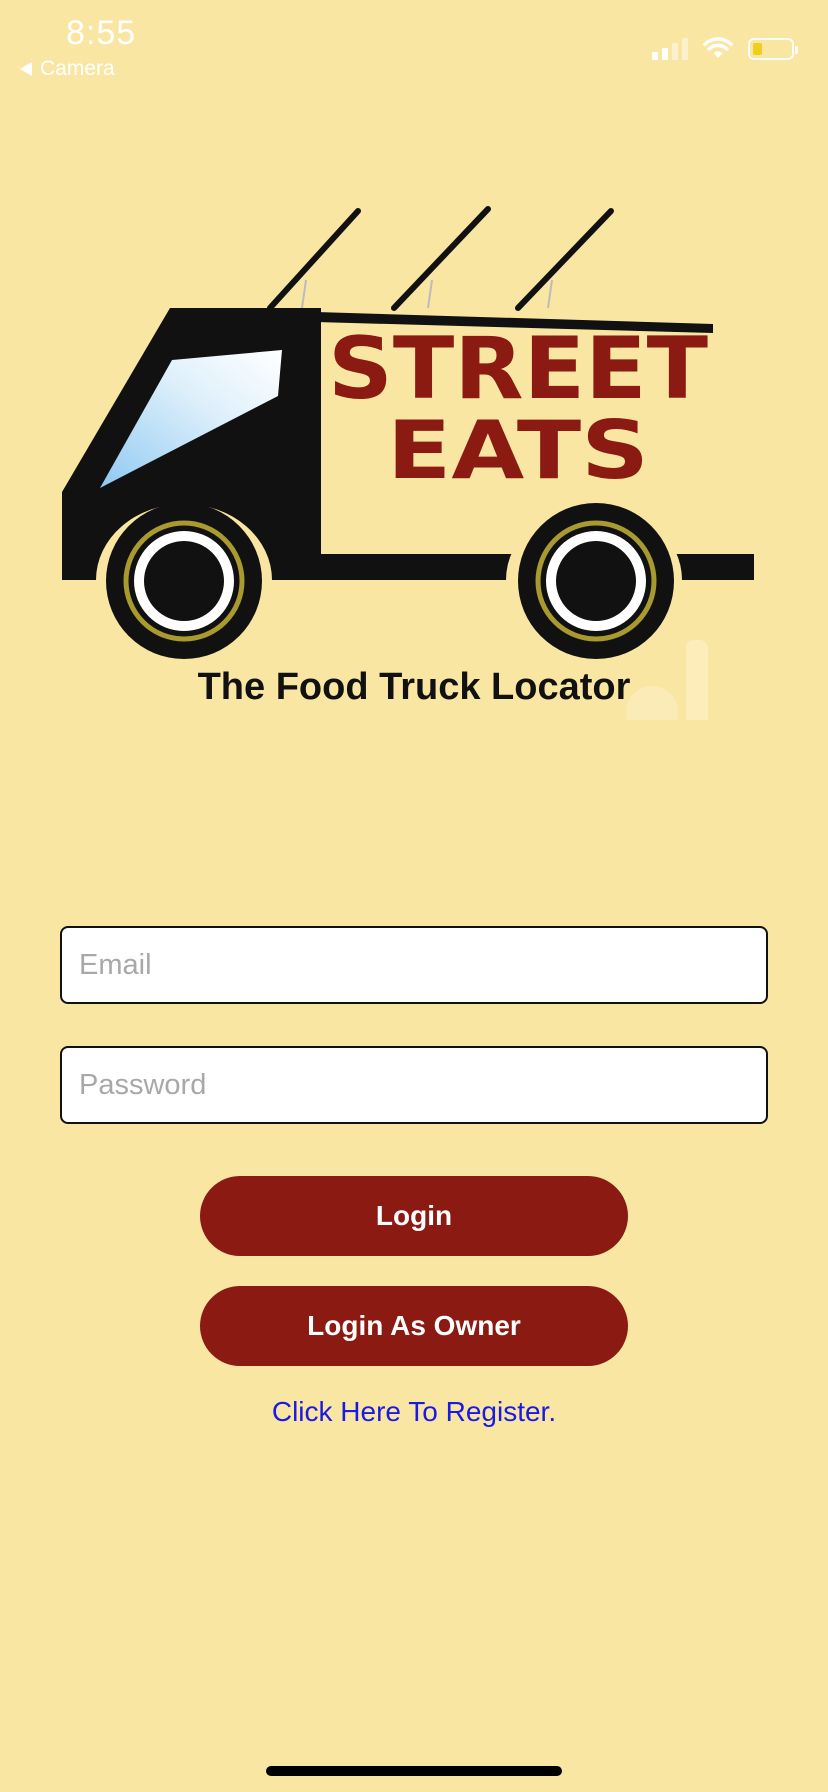 Image resolution: width=828 pixels, height=1792 pixels. What do you see at coordinates (414, 1771) in the screenshot?
I see `home-indicator` at bounding box center [414, 1771].